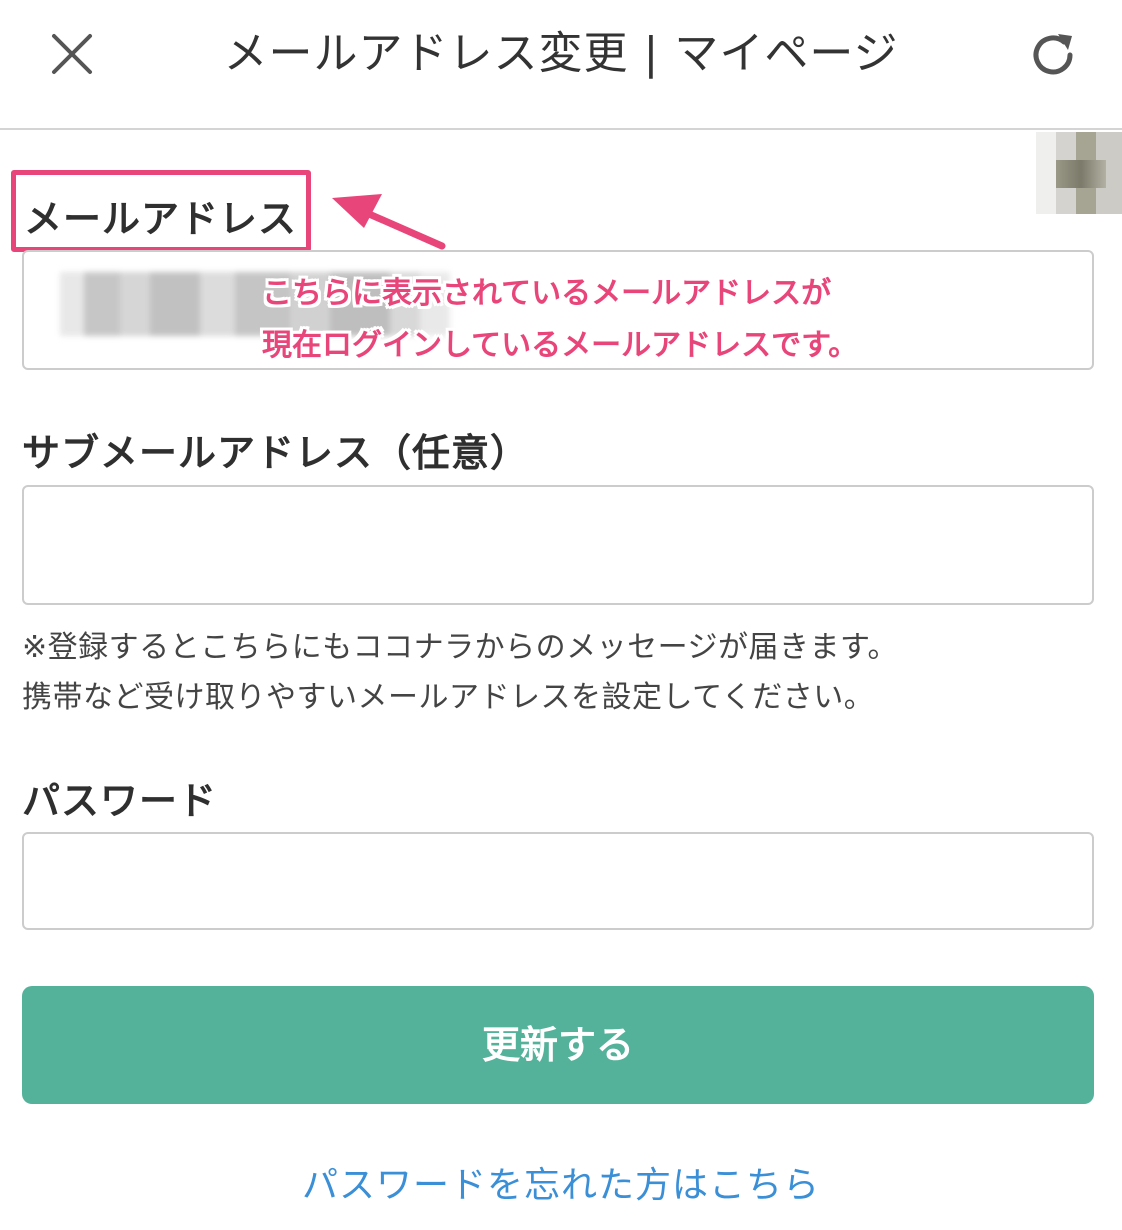 The image size is (1122, 1230). I want to click on pixelated-image, so click(1069, 173).